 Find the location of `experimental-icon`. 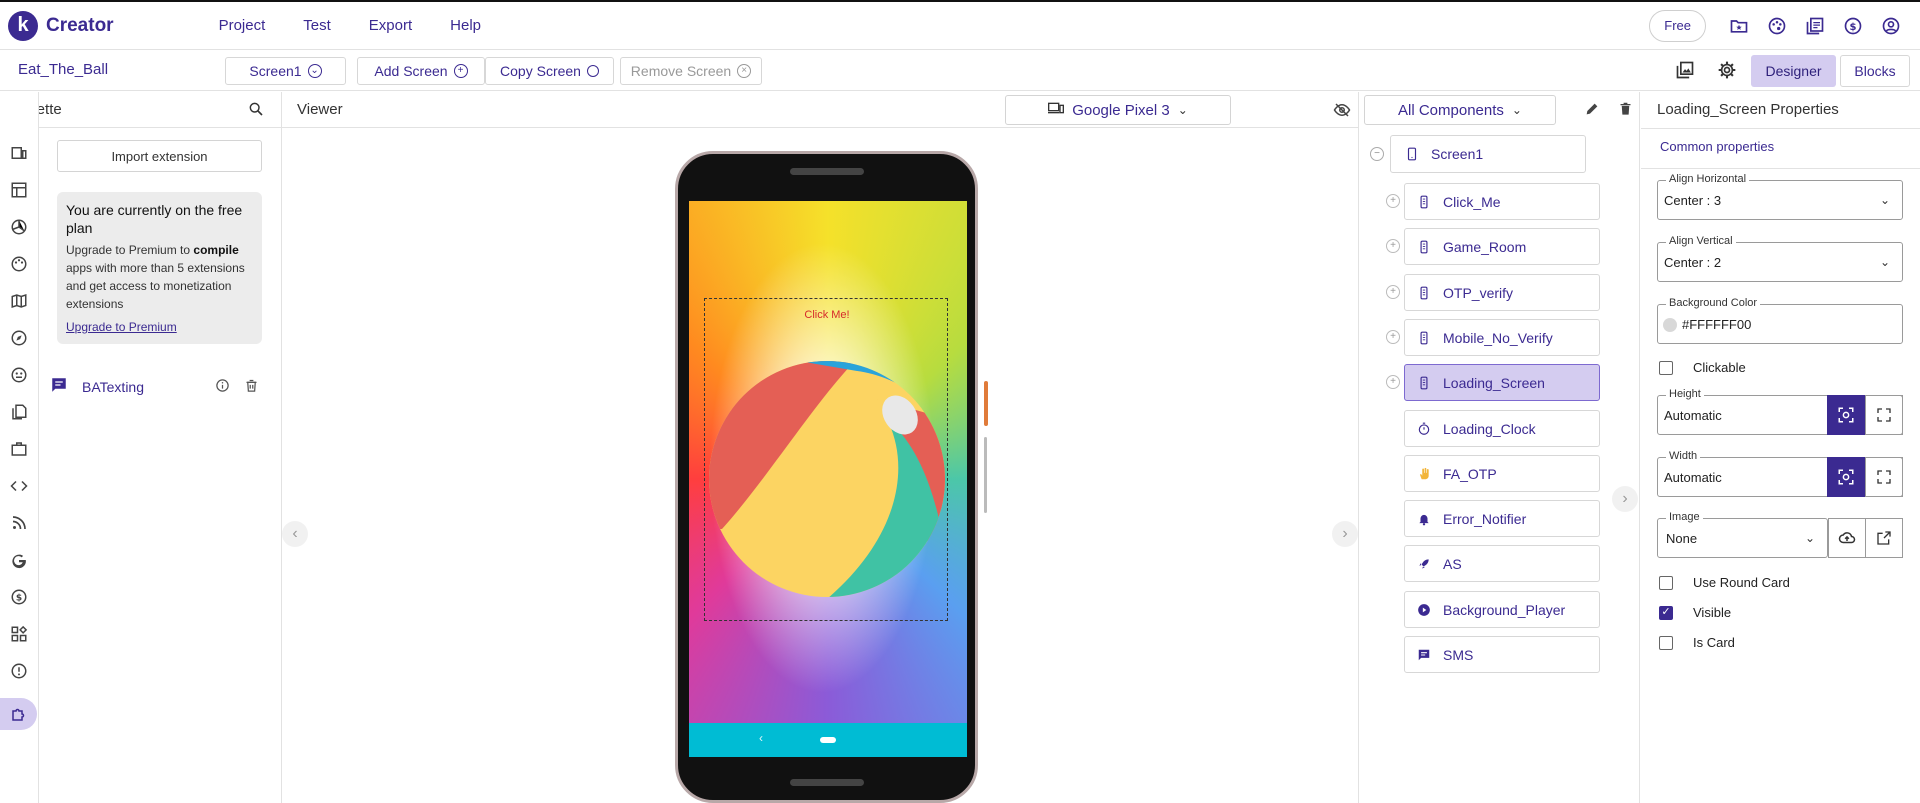

experimental-icon is located at coordinates (19, 671).